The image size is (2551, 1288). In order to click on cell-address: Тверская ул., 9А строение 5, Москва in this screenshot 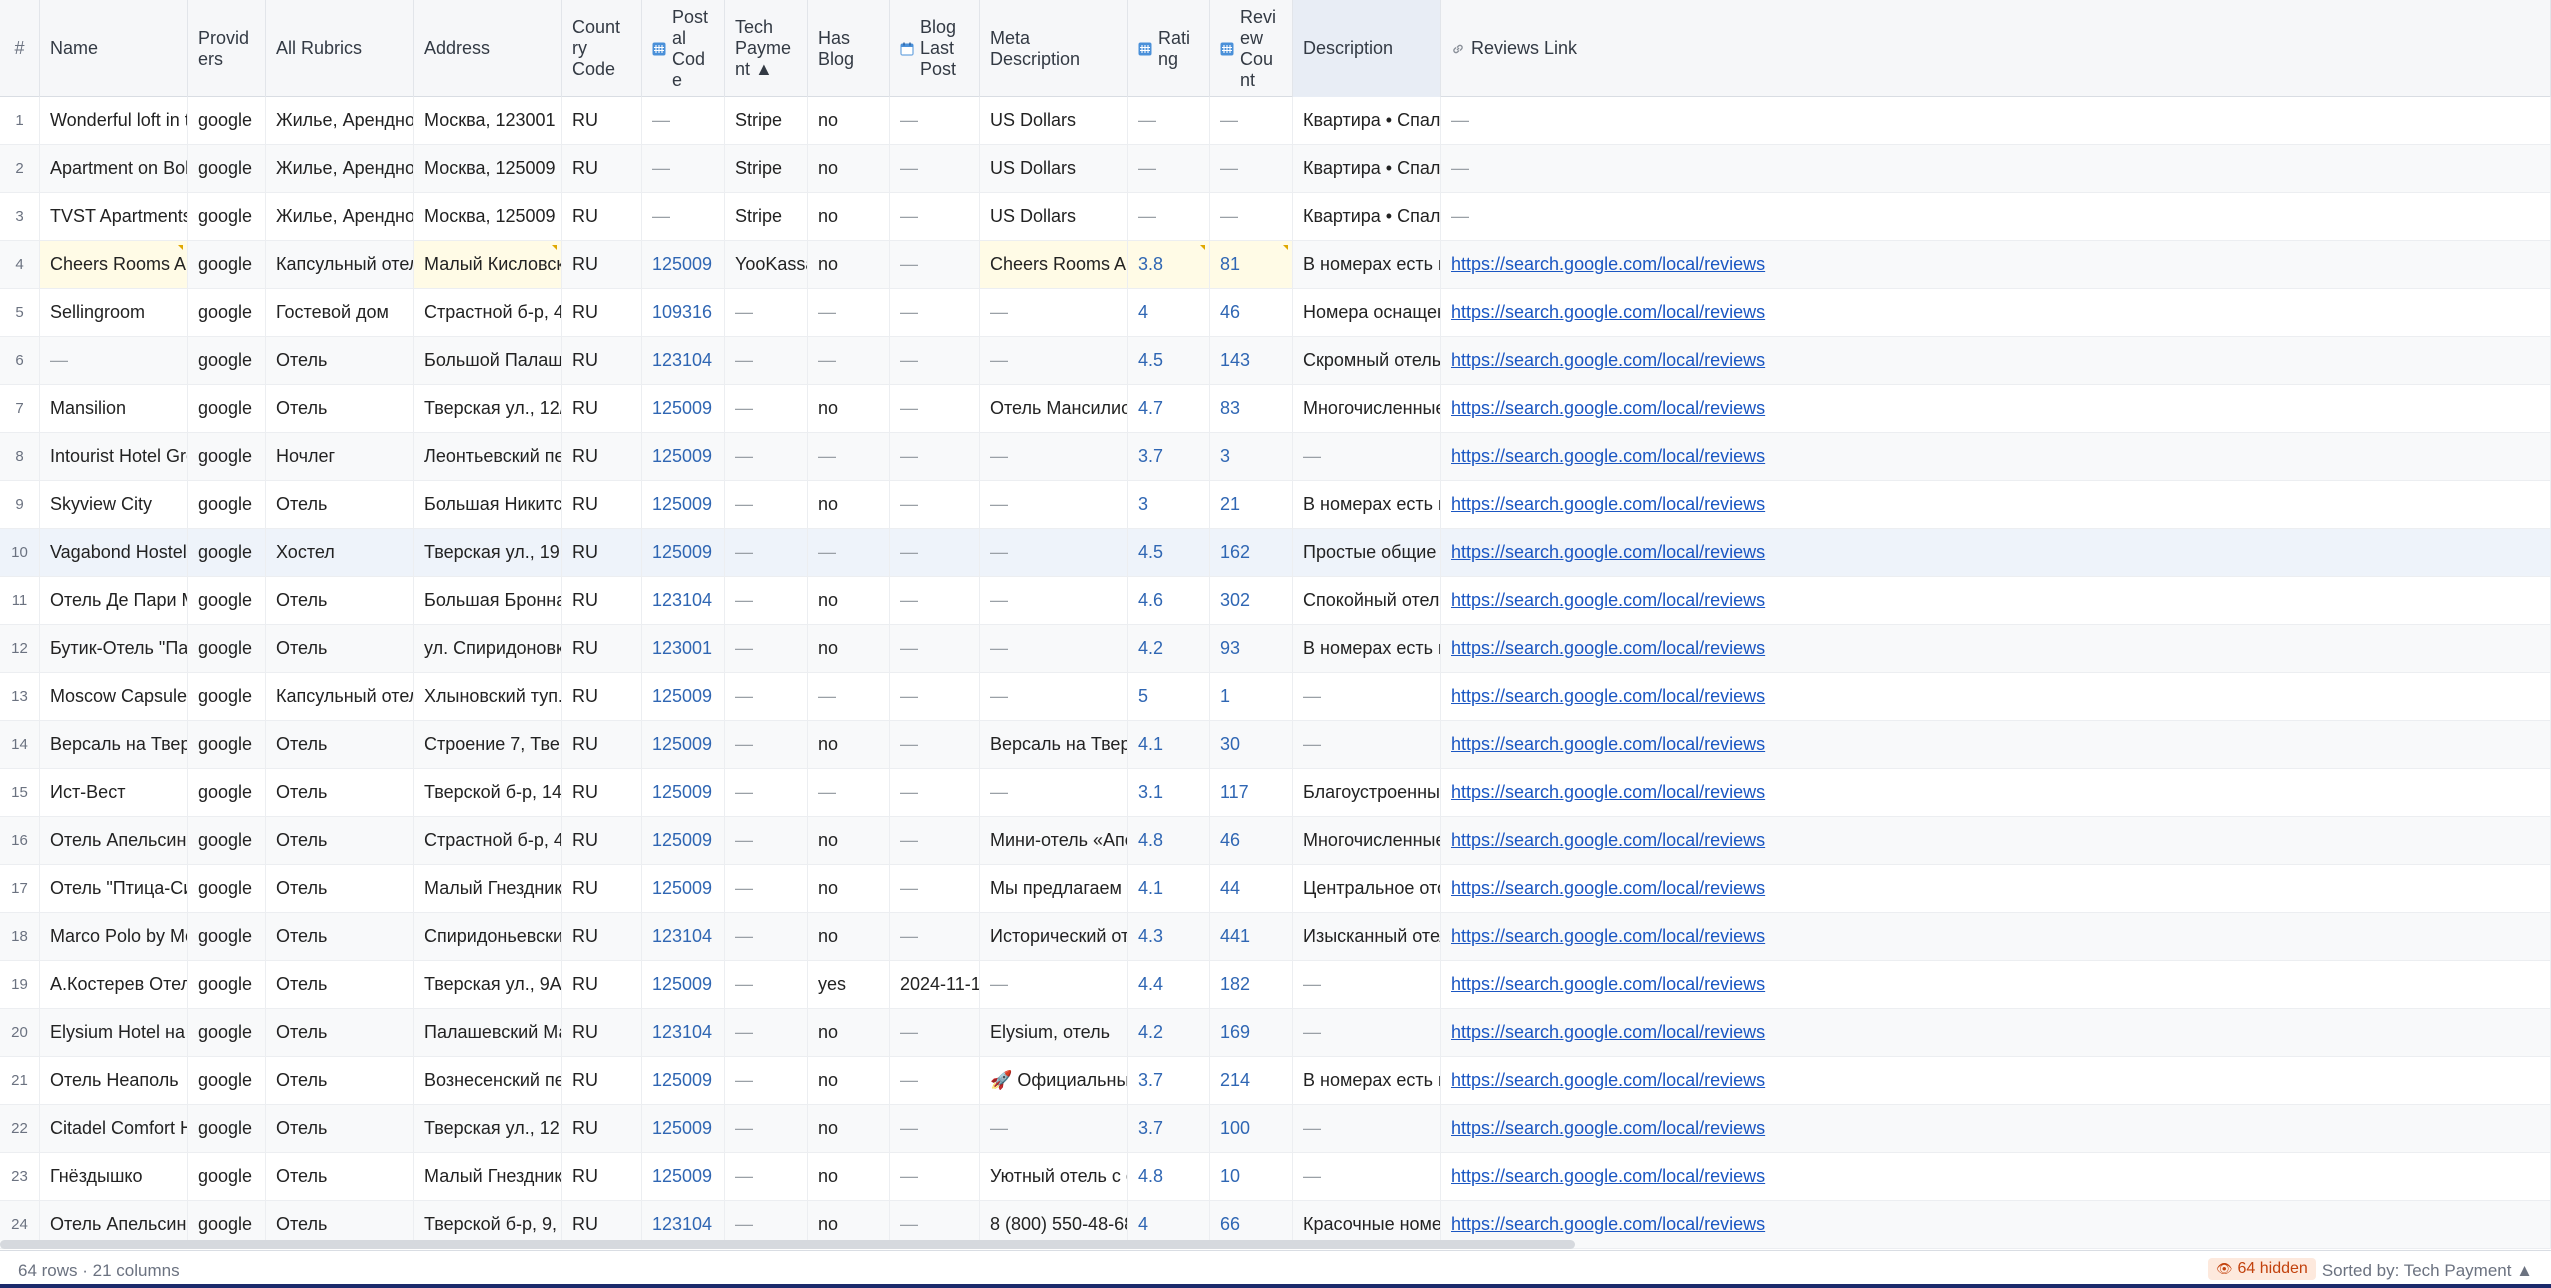, I will do `click(488, 984)`.